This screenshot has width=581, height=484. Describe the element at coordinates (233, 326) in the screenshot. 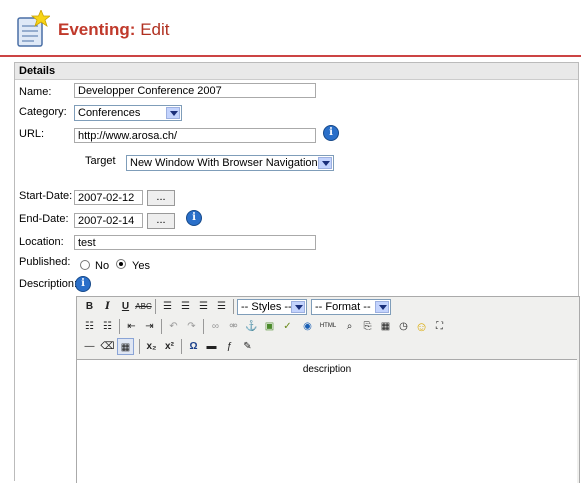

I see `unlink-icon: ⚮` at that location.